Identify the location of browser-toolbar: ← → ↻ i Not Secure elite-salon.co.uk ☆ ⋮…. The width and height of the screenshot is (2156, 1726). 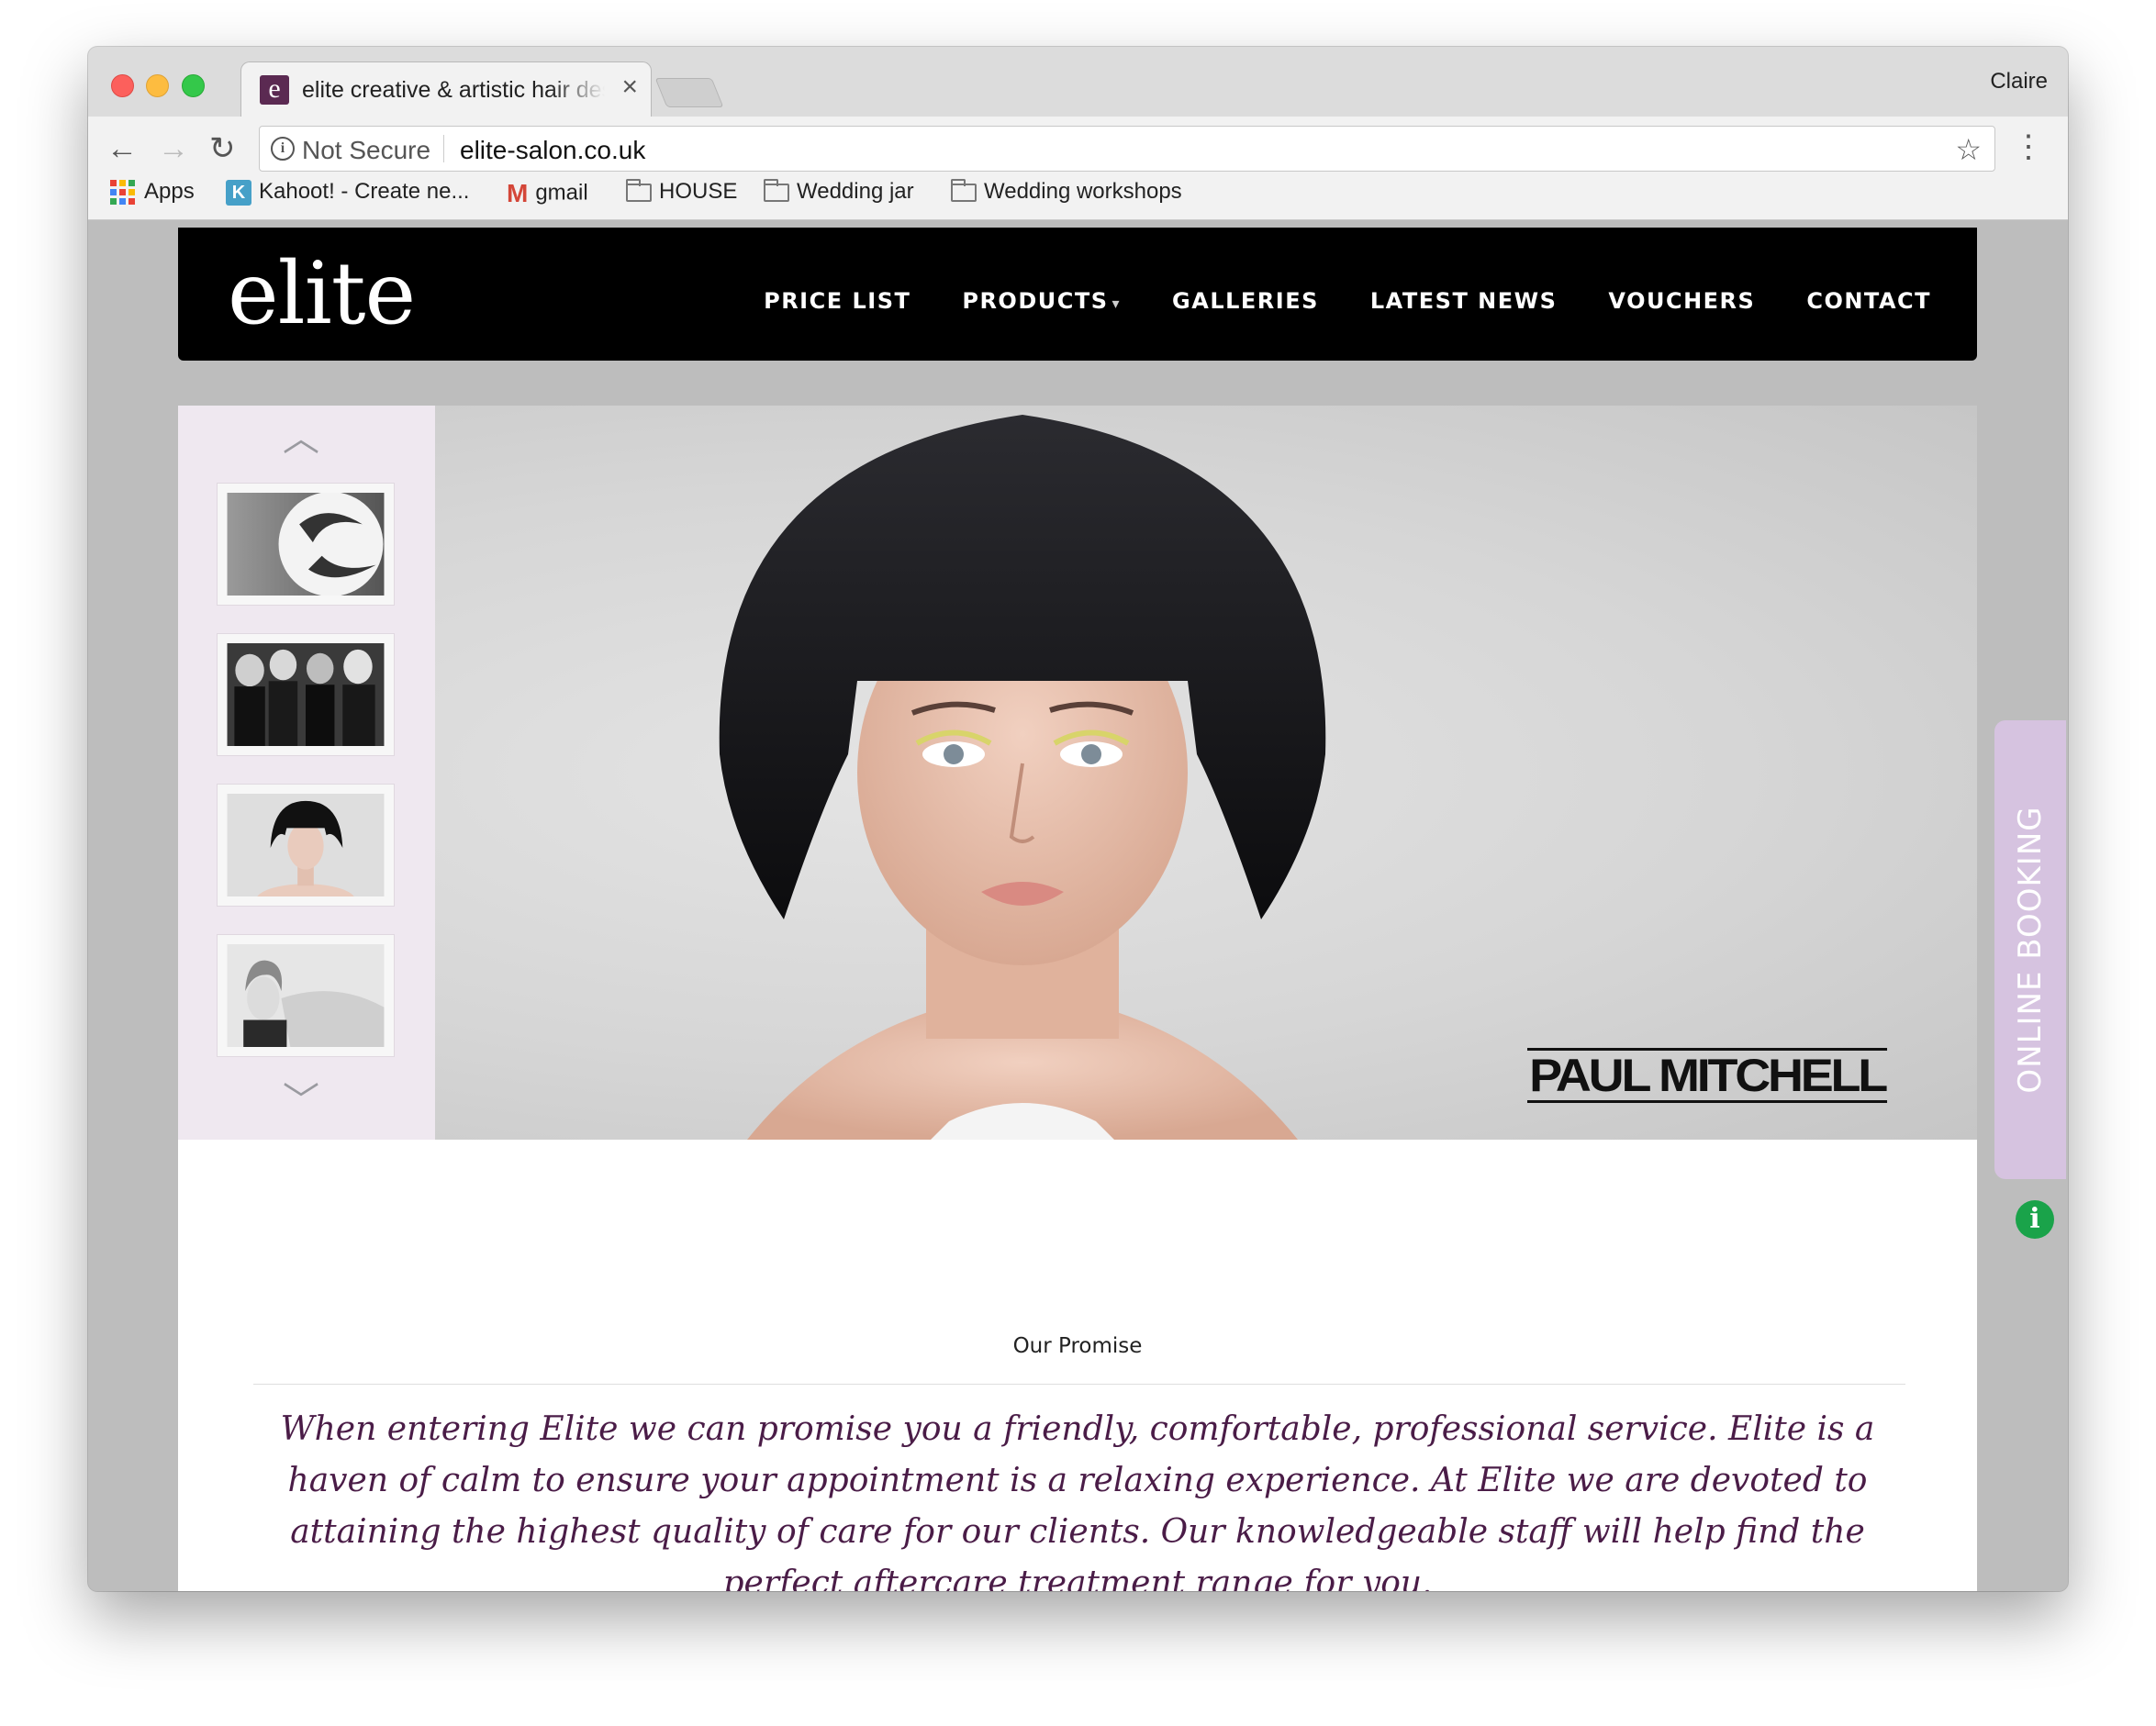
(1078, 169).